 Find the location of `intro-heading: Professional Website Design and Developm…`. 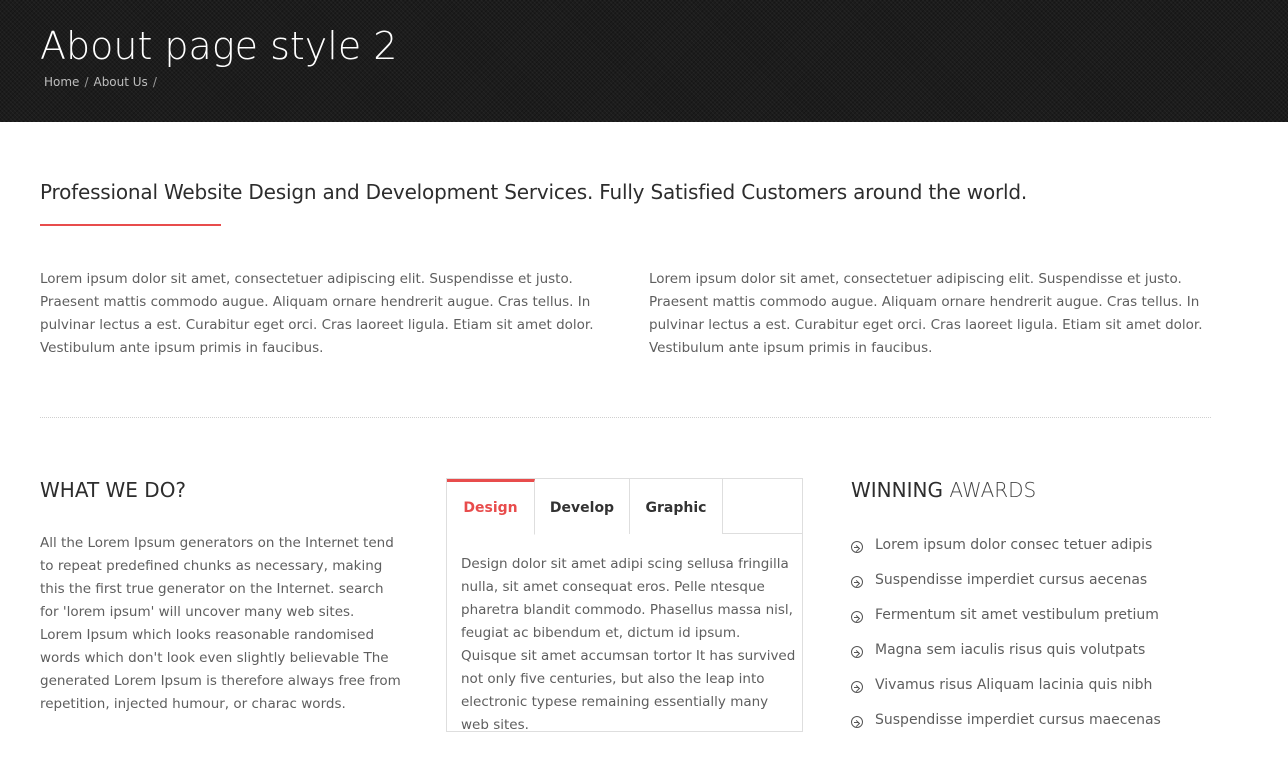

intro-heading: Professional Website Design and Developm… is located at coordinates (534, 192).